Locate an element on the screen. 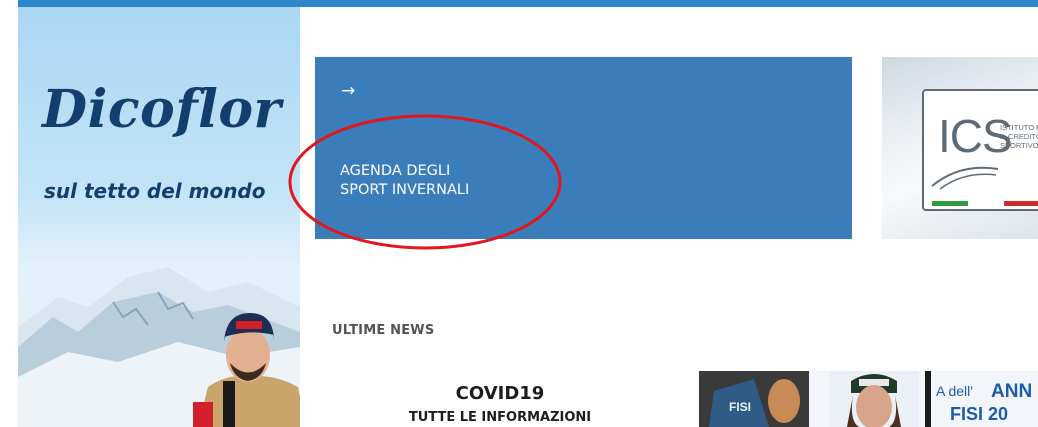 The image size is (1038, 427). ad-title: Dicoflor is located at coordinates (162, 109).